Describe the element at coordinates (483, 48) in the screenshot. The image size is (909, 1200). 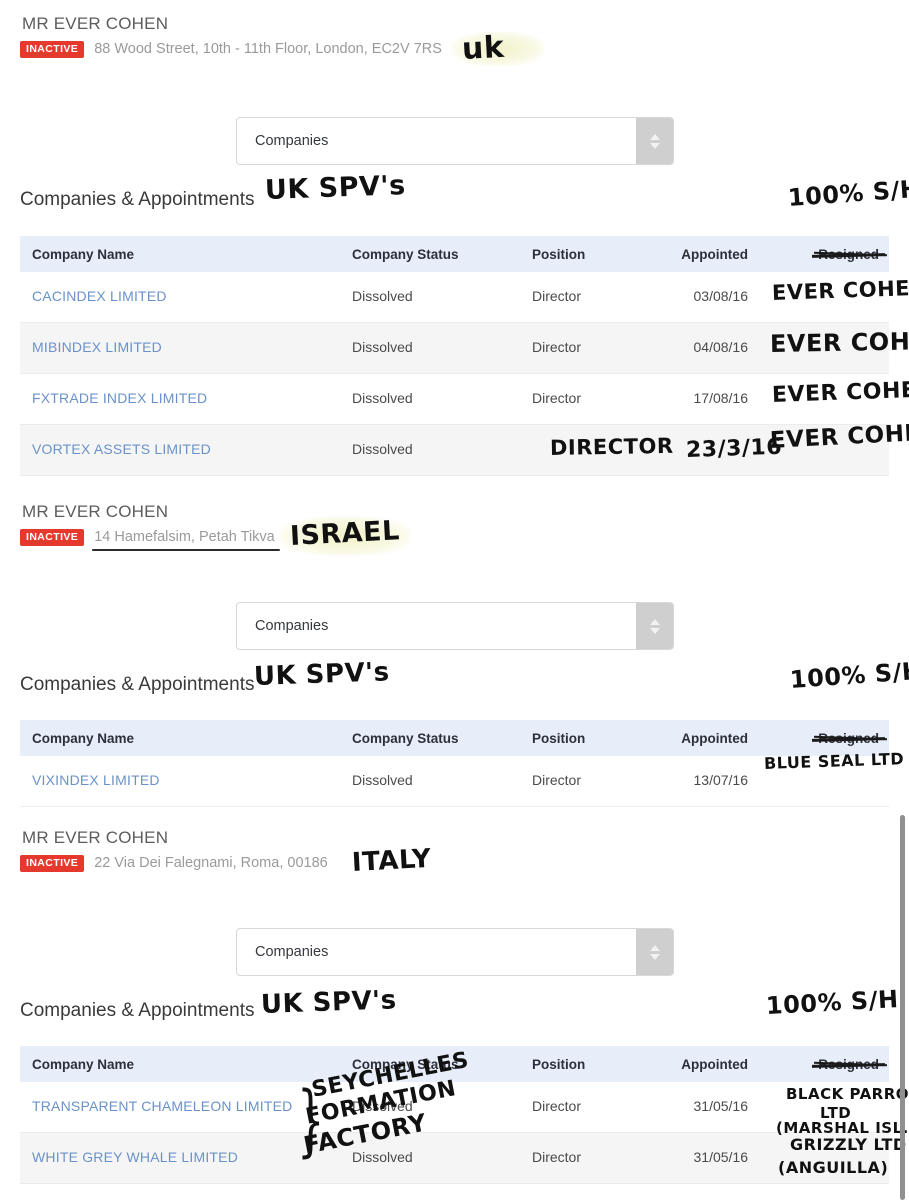
I see `handwriting-uk-1: uk` at that location.